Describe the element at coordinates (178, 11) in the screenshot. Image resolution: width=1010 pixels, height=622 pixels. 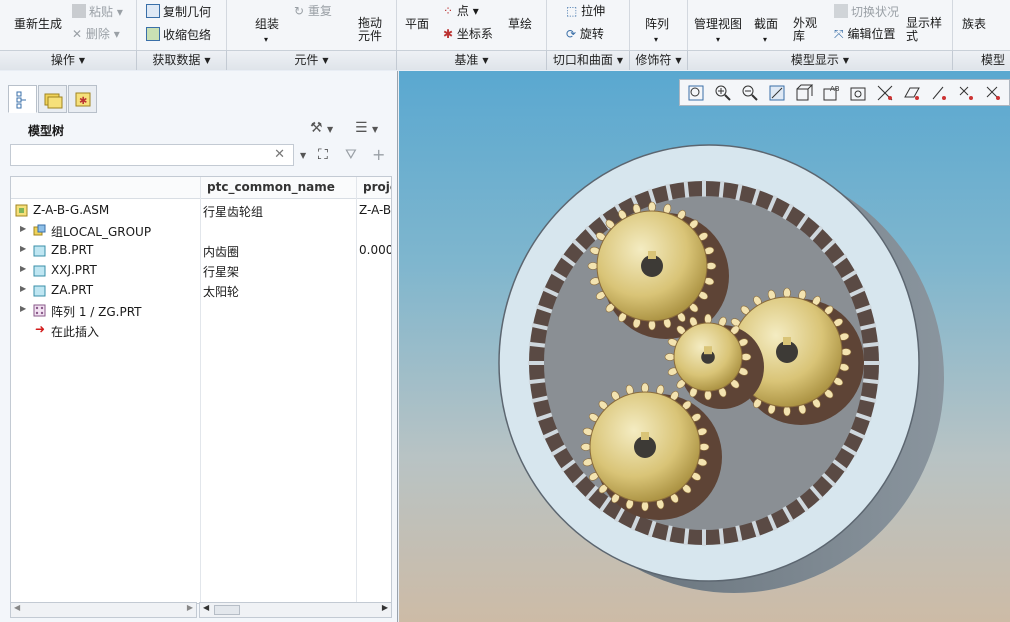
I see `copy-geometry-button: 复制几何` at that location.